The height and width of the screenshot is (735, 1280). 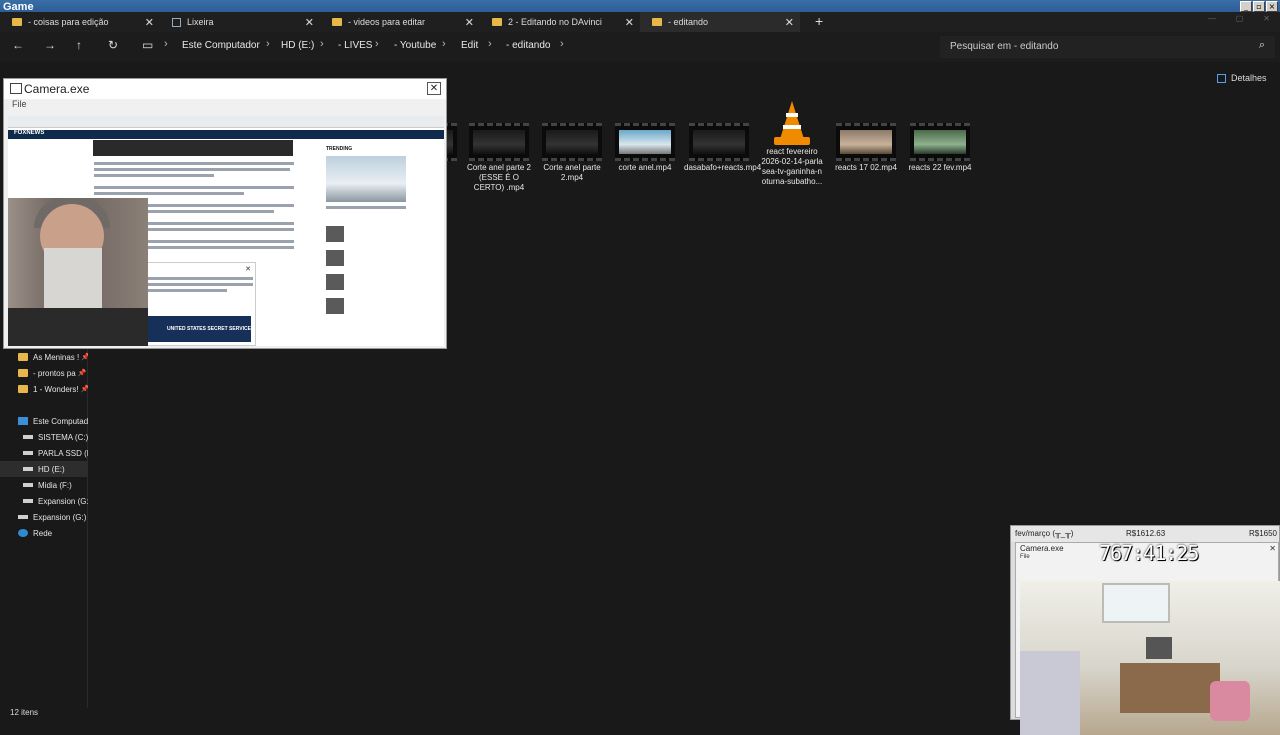 What do you see at coordinates (1249, 78) in the screenshot?
I see `details-label: Detalhes` at bounding box center [1249, 78].